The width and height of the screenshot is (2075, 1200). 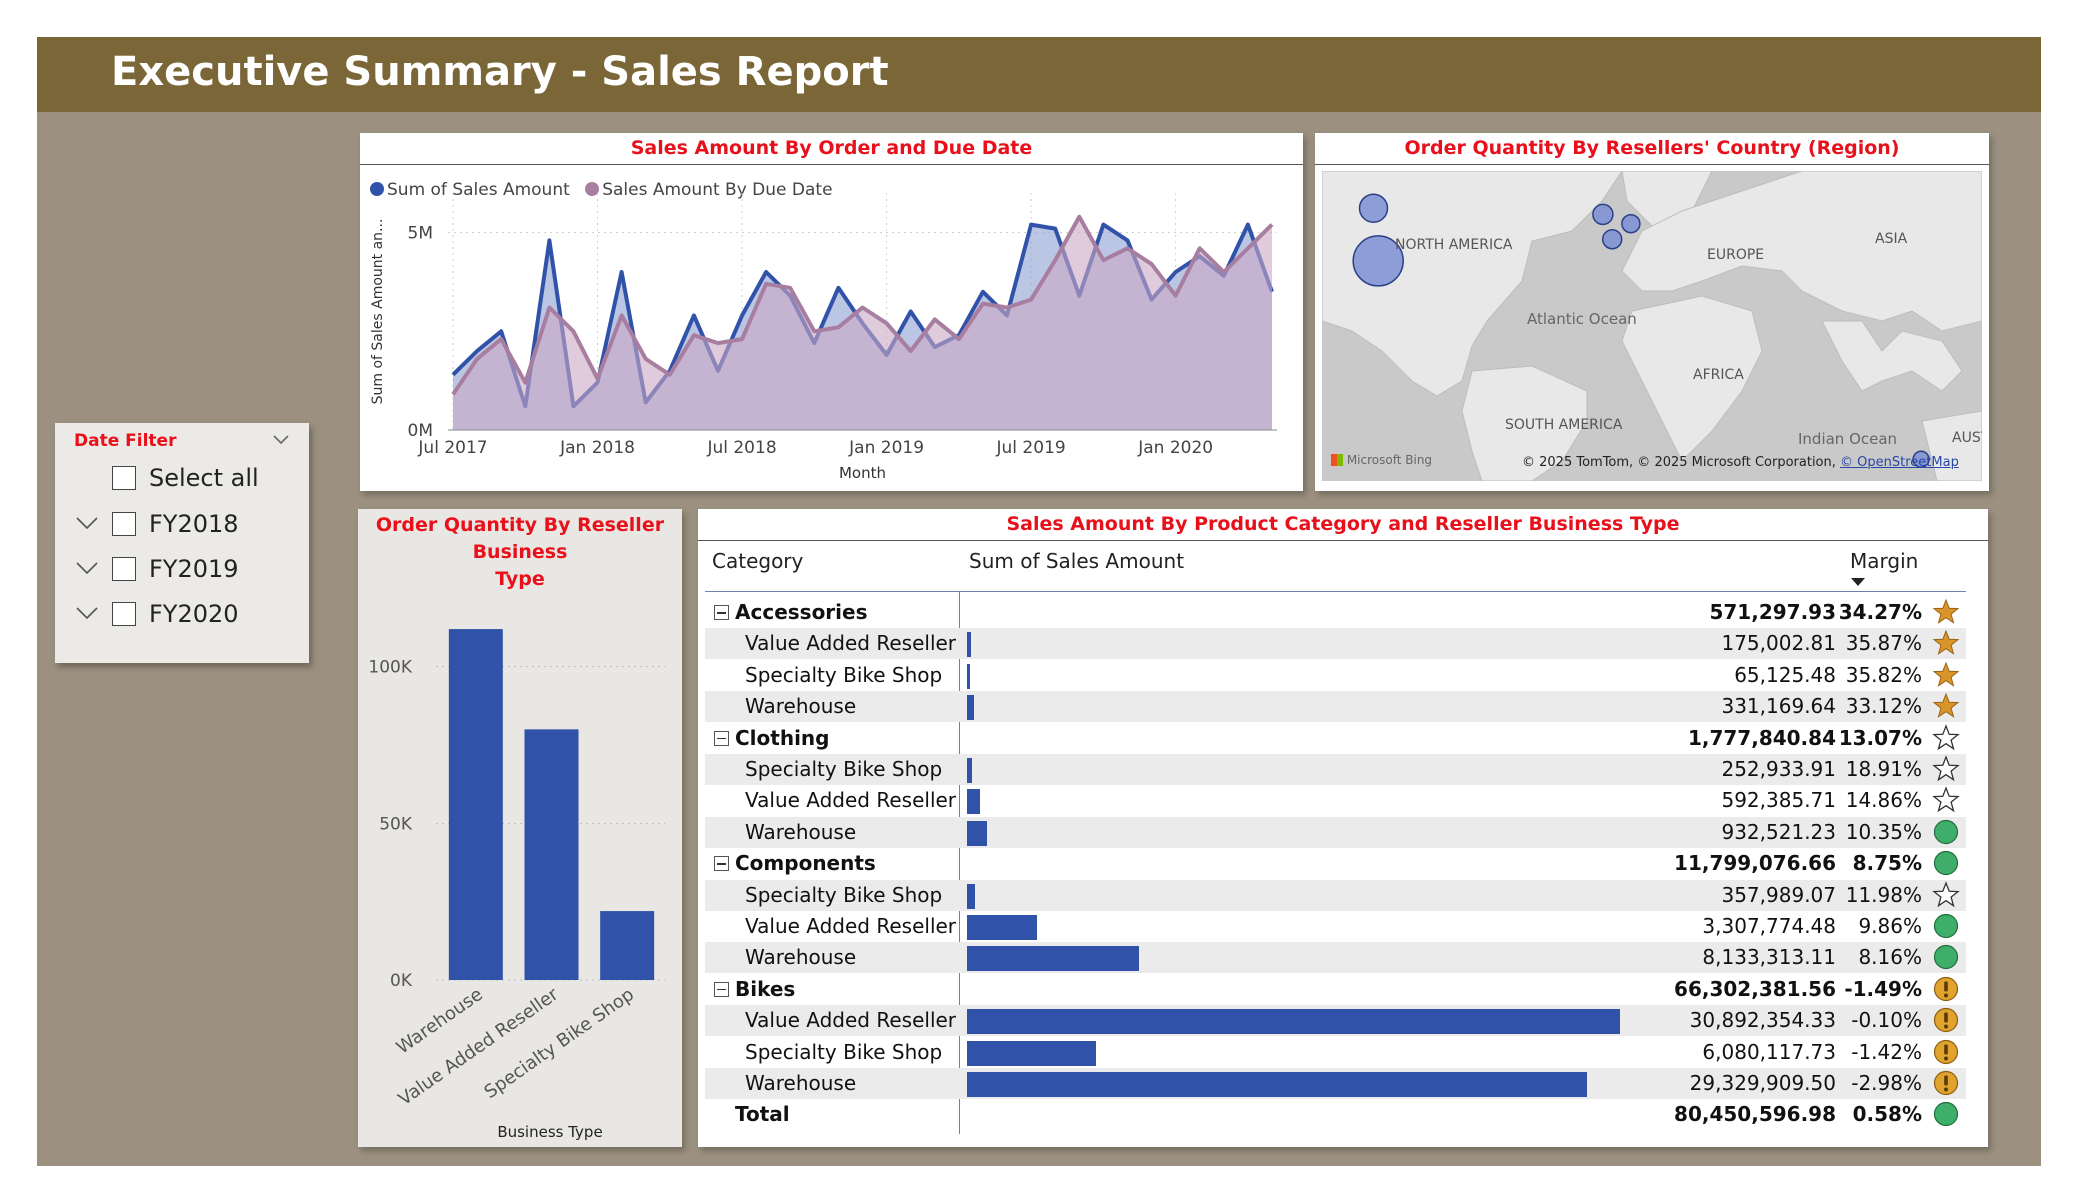 What do you see at coordinates (1337, 460) in the screenshot?
I see `microsoft-logo-icon` at bounding box center [1337, 460].